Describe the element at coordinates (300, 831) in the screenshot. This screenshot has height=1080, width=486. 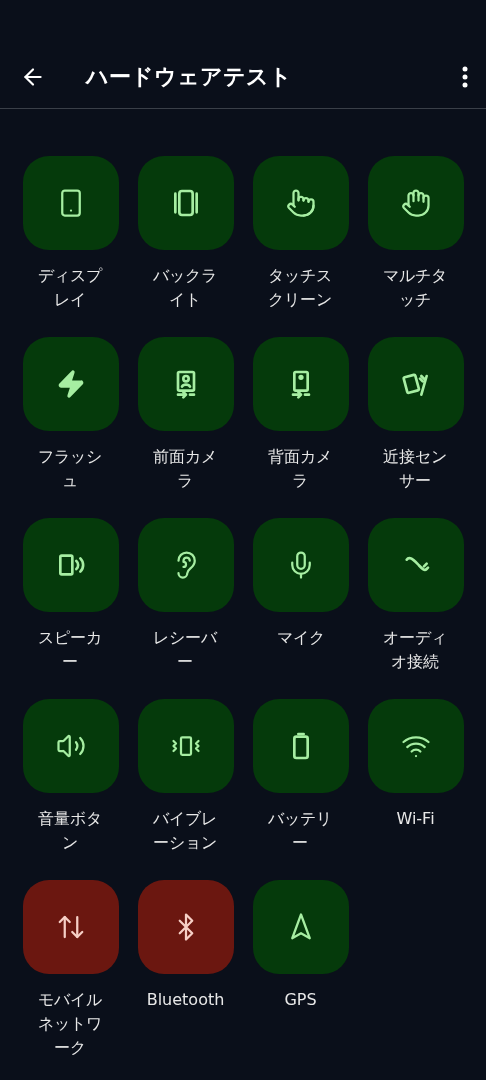
I see `test-label: バッテリー` at that location.